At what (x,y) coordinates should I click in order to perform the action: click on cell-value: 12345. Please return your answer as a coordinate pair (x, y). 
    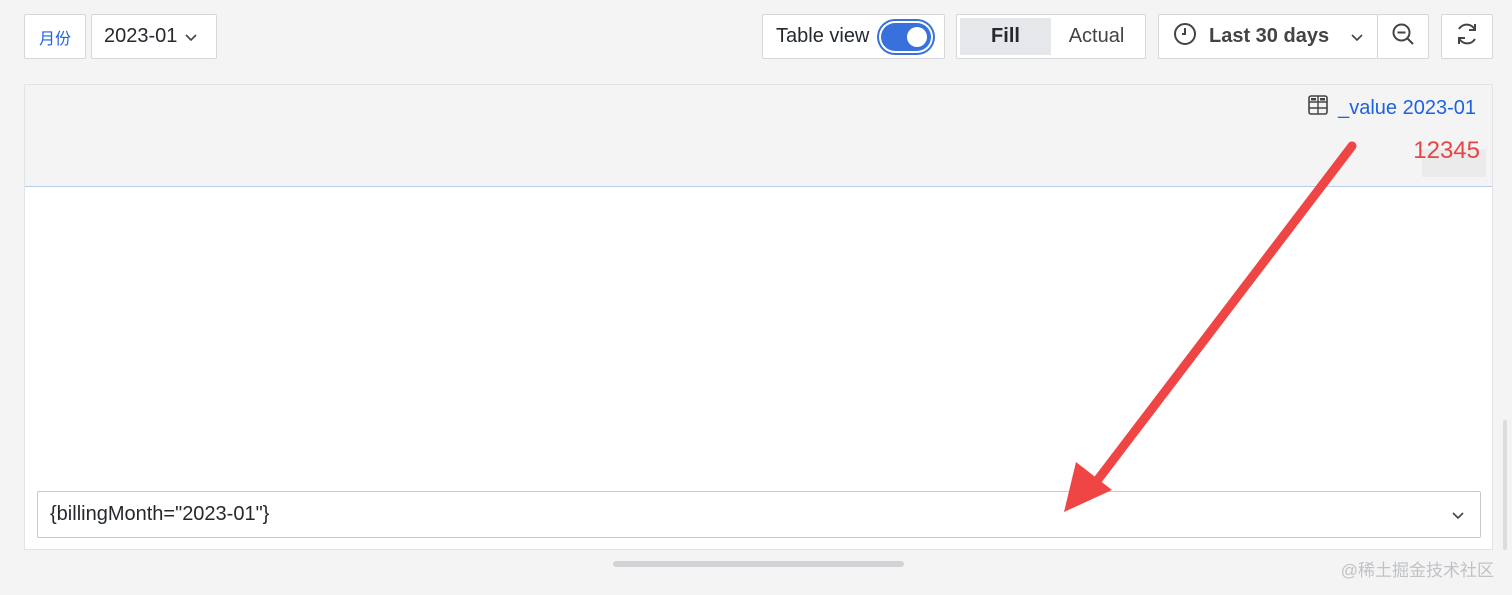
    Looking at the image, I should click on (1446, 150).